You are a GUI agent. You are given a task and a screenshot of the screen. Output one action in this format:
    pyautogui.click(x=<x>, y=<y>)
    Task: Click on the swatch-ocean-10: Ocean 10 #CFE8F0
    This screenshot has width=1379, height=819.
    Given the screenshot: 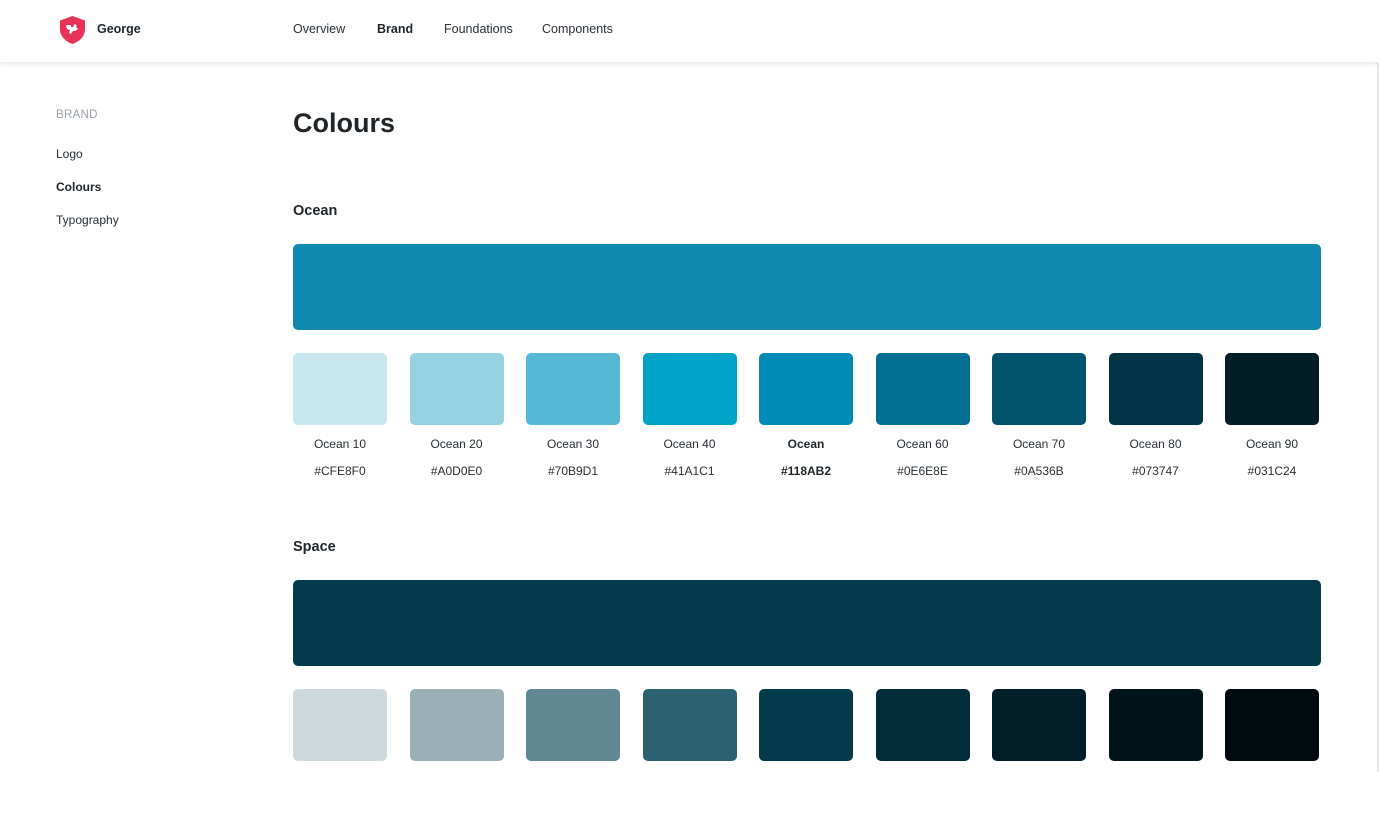 What is the action you would take?
    pyautogui.click(x=340, y=415)
    